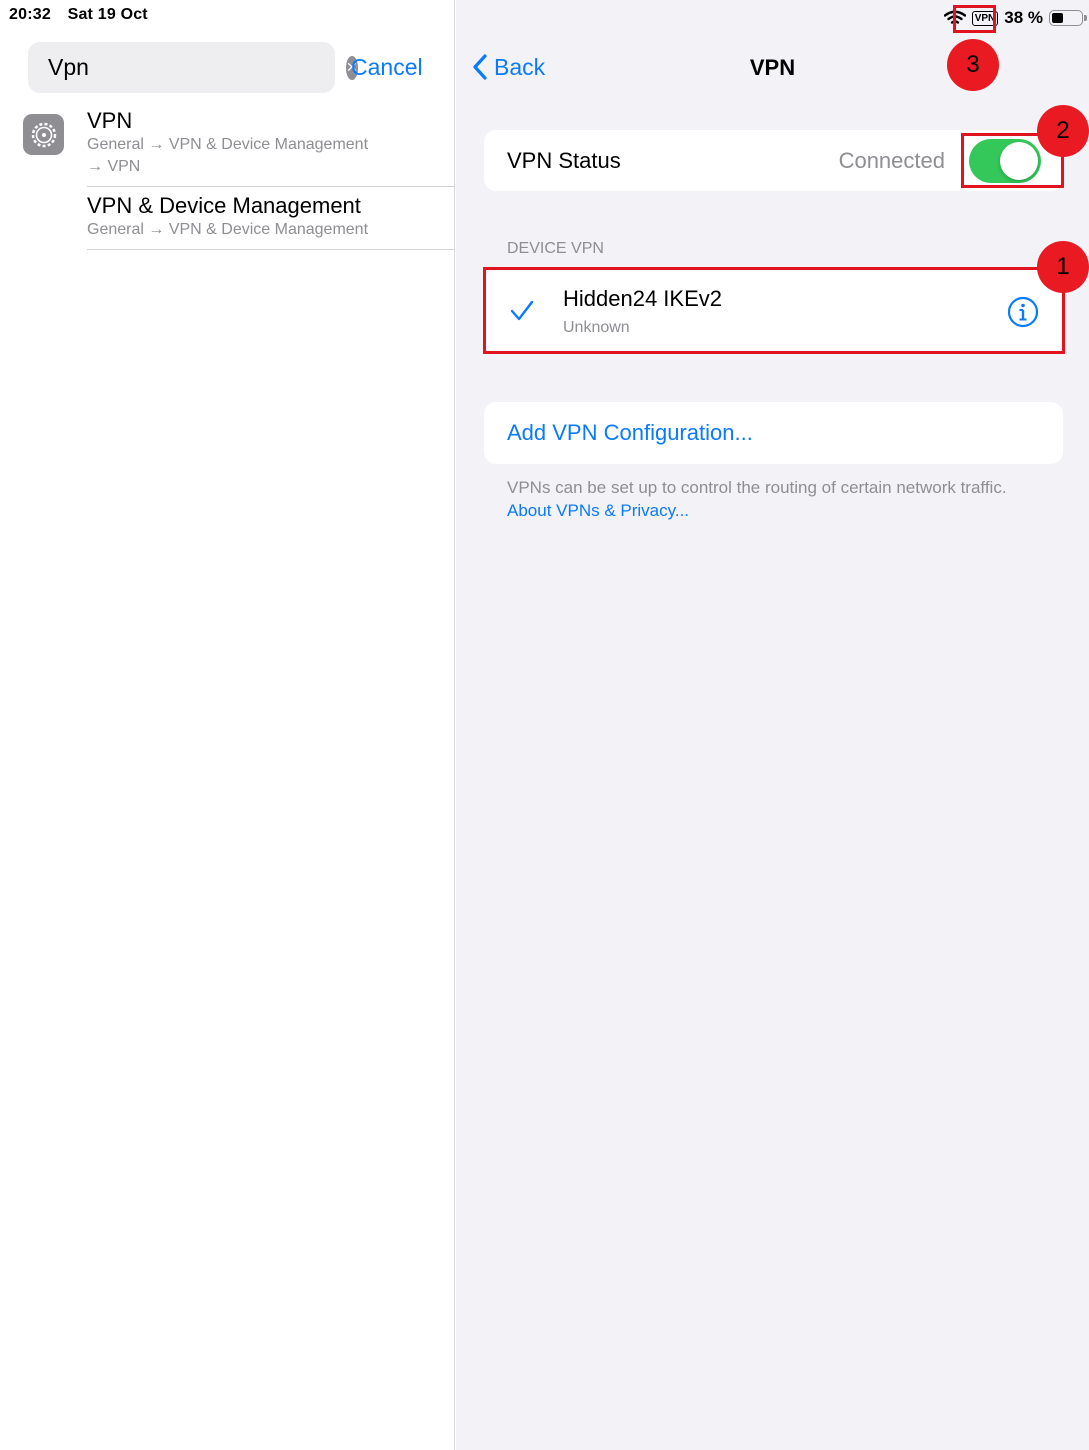  I want to click on status-bar-left: 20:32 Sat 19 Oct, so click(84, 15).